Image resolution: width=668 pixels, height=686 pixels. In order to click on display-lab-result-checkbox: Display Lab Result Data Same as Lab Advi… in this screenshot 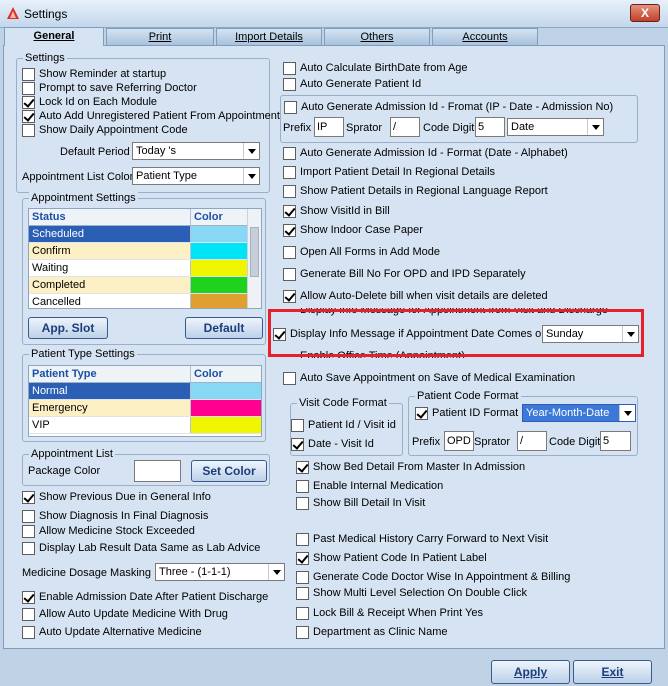, I will do `click(141, 548)`.